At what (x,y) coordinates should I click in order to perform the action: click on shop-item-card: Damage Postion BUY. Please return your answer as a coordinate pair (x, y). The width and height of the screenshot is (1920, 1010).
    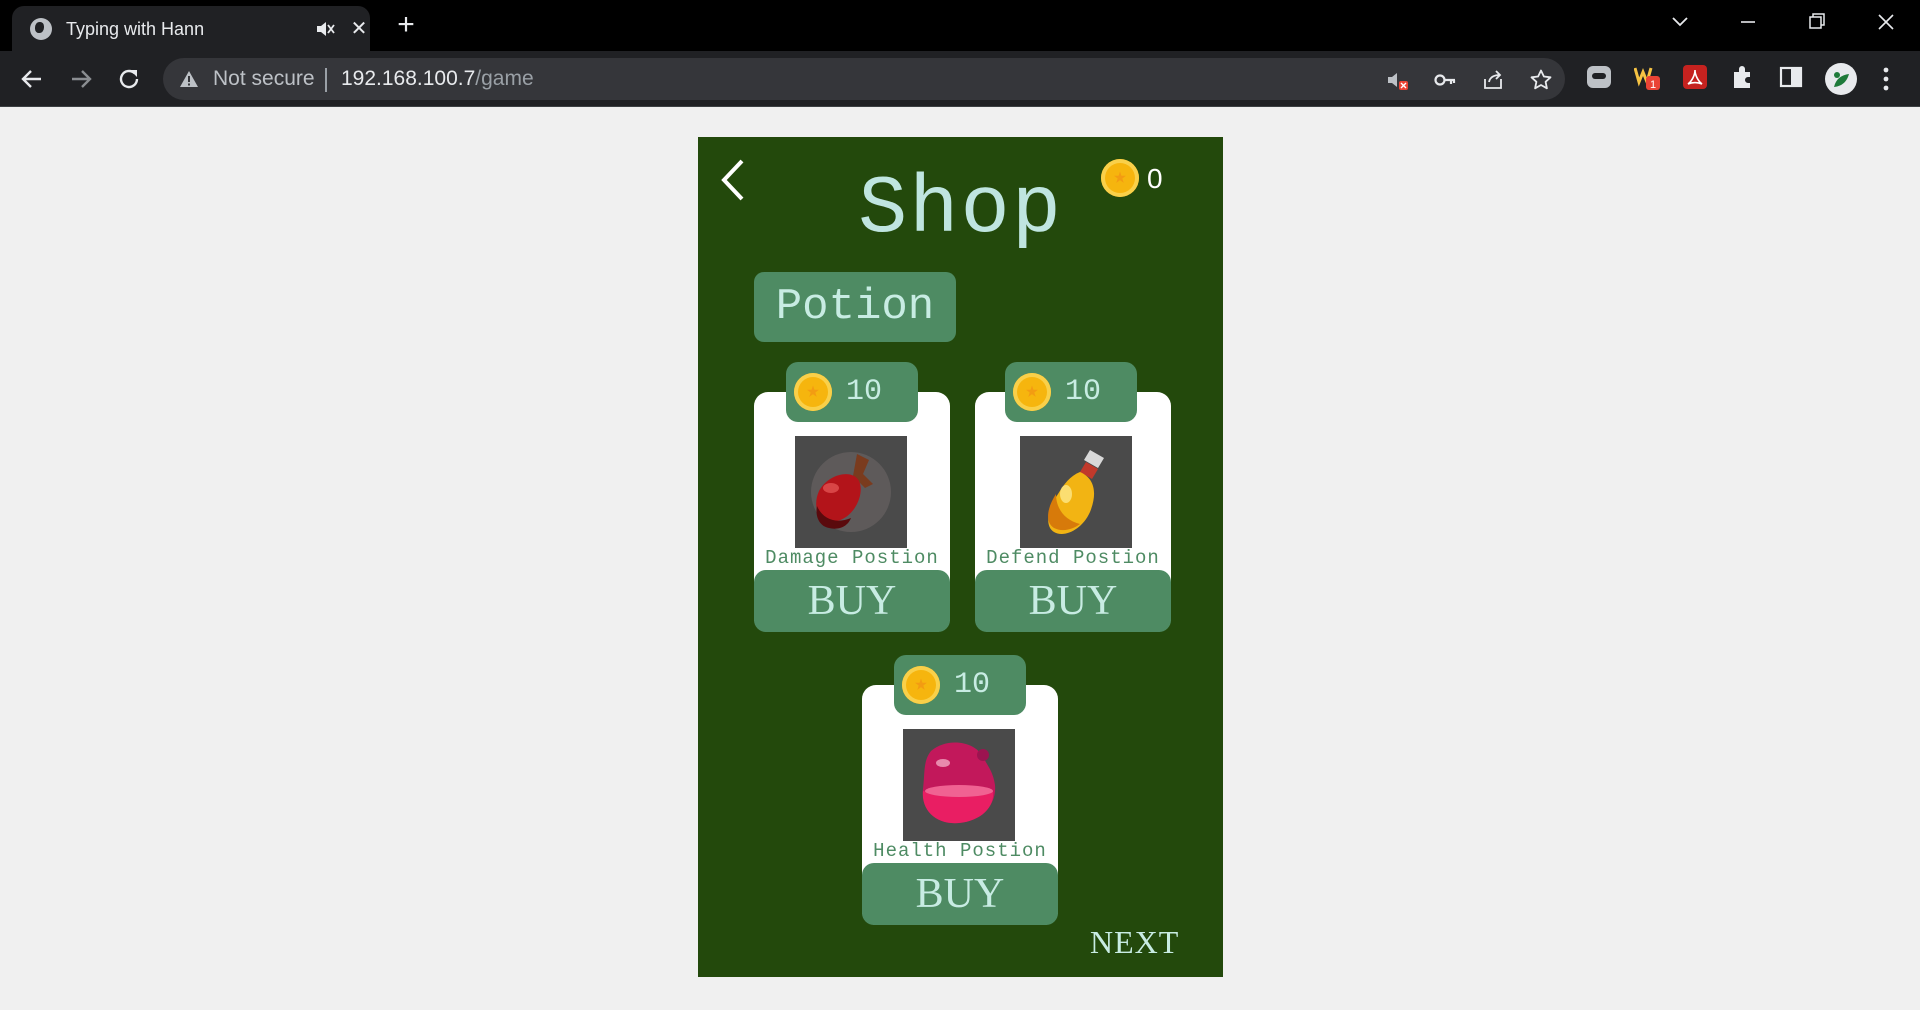
    Looking at the image, I should click on (852, 512).